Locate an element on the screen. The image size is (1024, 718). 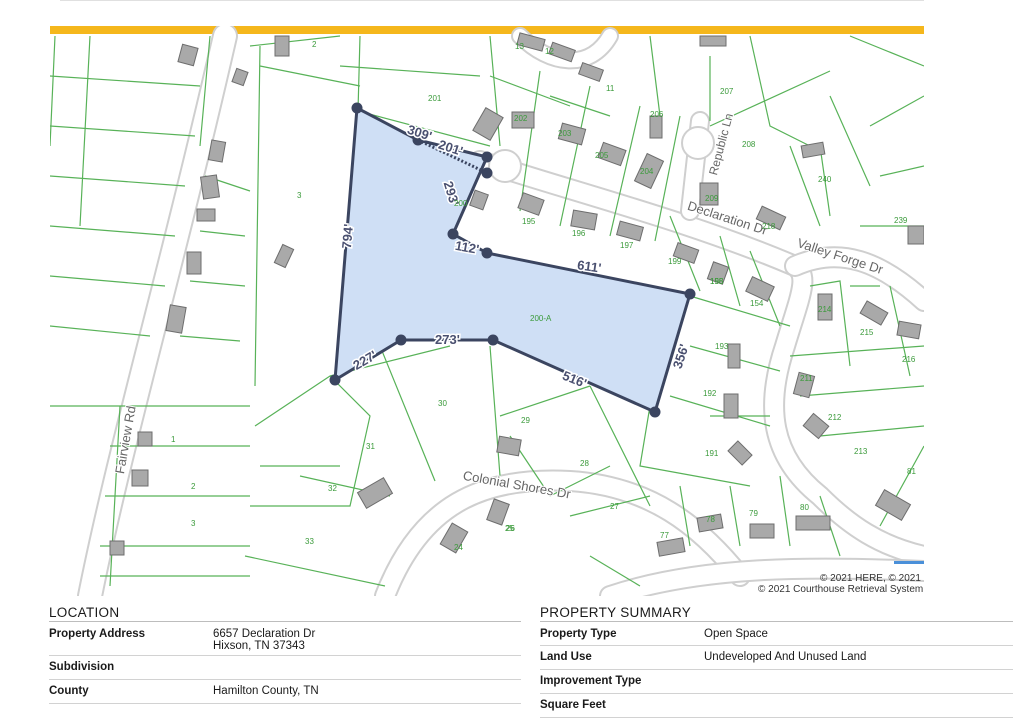
address-line-2: Hixson, TN 37343 is located at coordinates (259, 646).